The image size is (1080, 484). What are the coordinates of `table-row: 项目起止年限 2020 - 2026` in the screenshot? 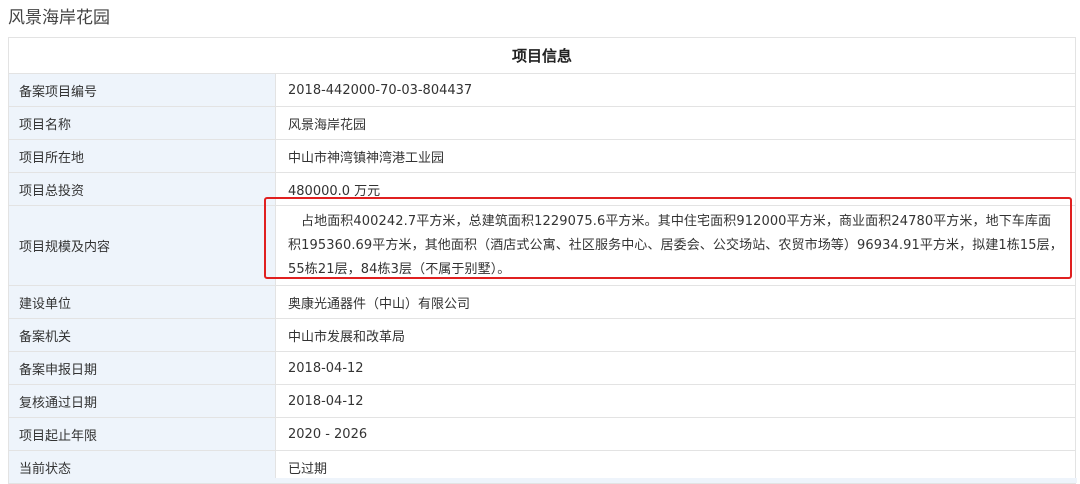 It's located at (542, 434).